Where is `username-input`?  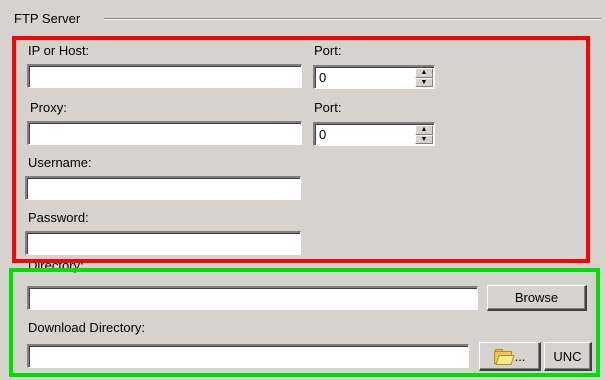 username-input is located at coordinates (163, 188).